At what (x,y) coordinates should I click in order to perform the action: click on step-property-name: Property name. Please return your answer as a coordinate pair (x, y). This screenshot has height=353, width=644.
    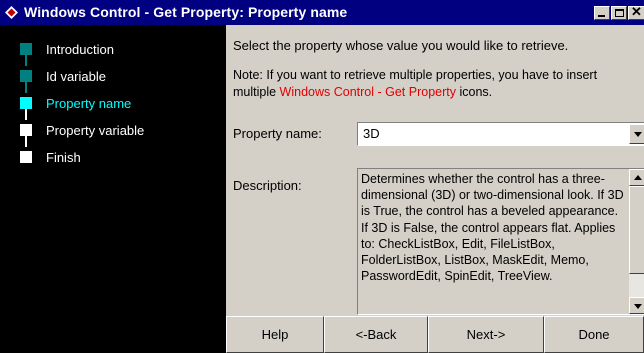
    Looking at the image, I should click on (113, 103).